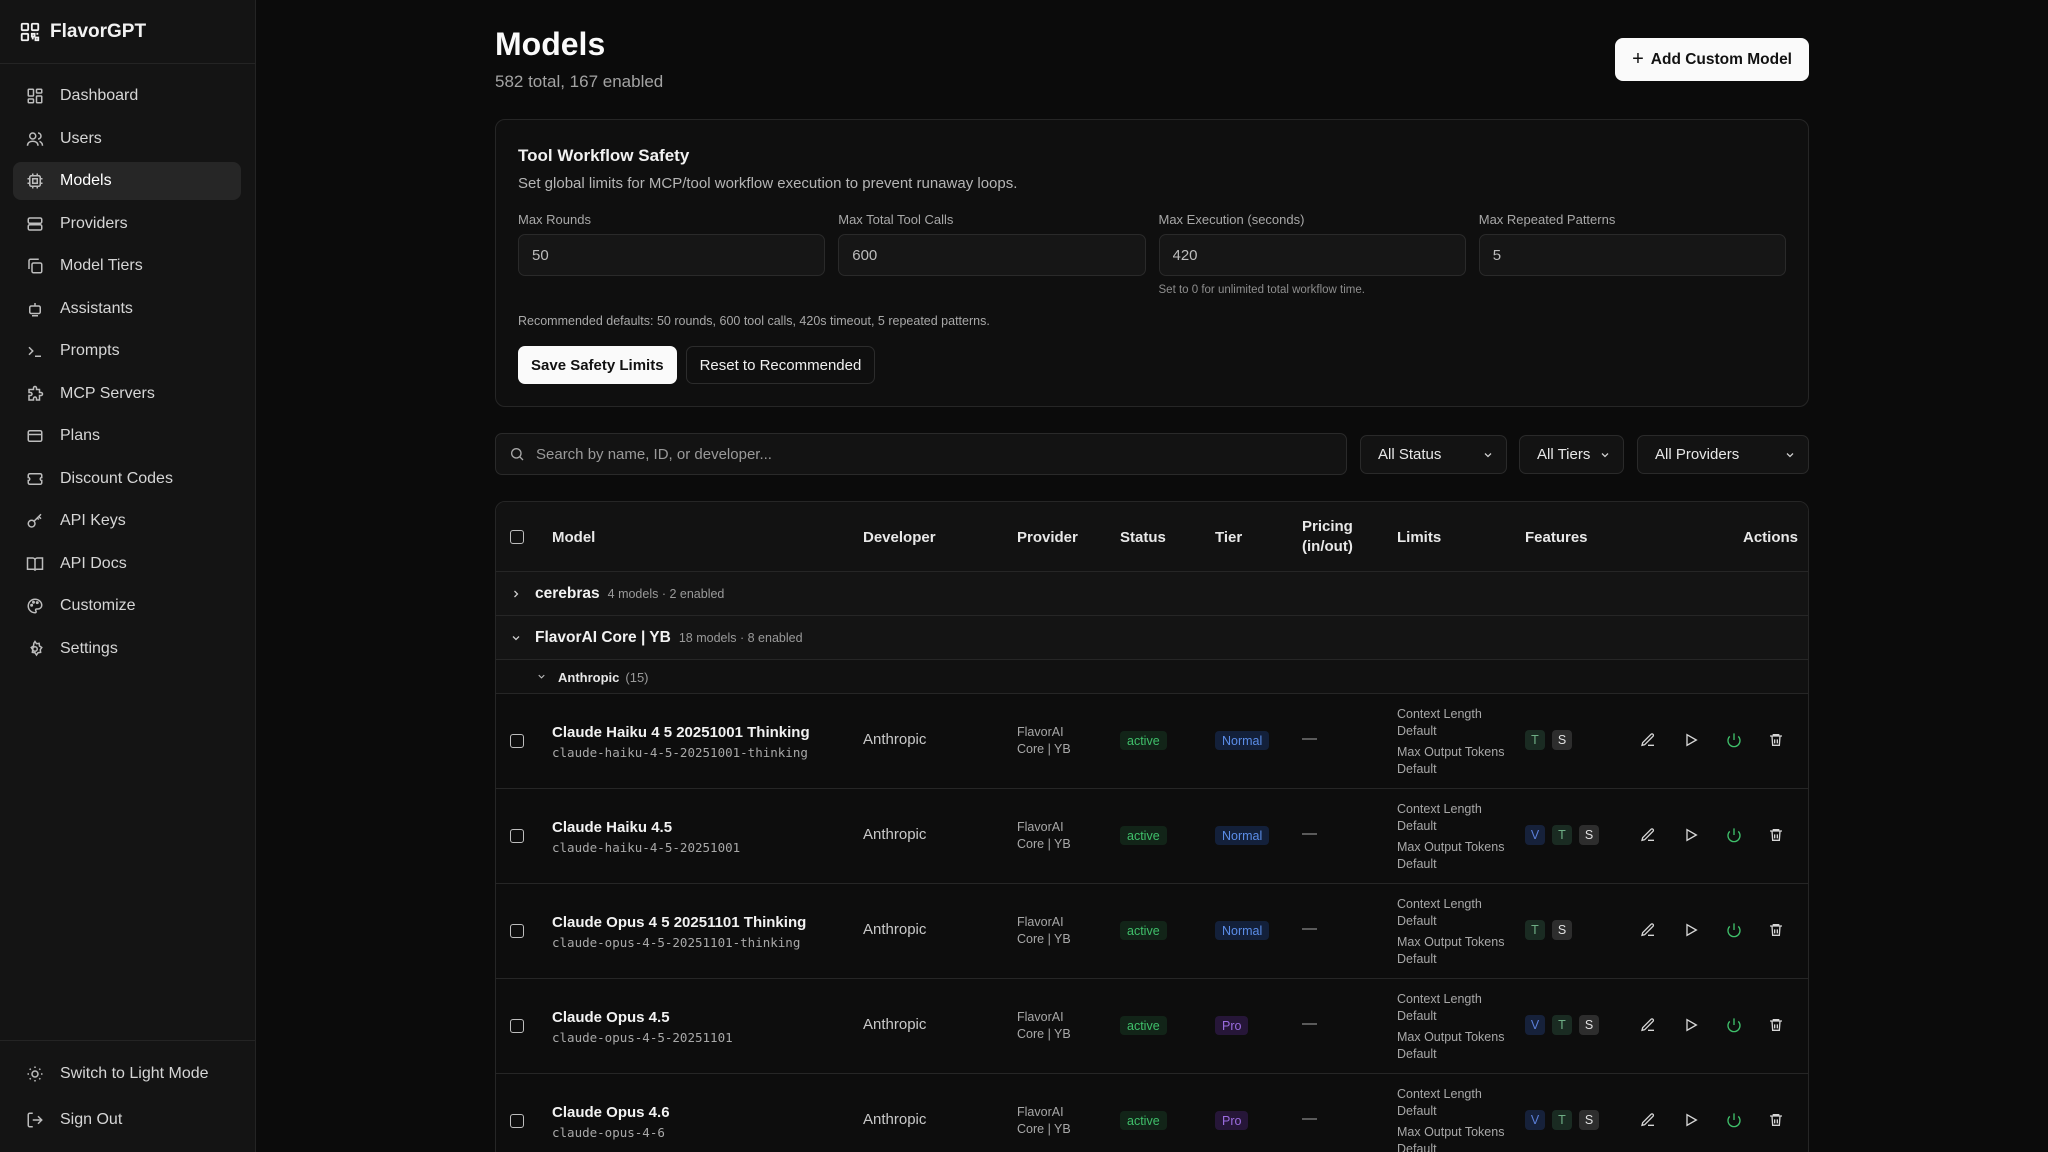  What do you see at coordinates (1771, 537) in the screenshot?
I see `col-actions: Actions` at bounding box center [1771, 537].